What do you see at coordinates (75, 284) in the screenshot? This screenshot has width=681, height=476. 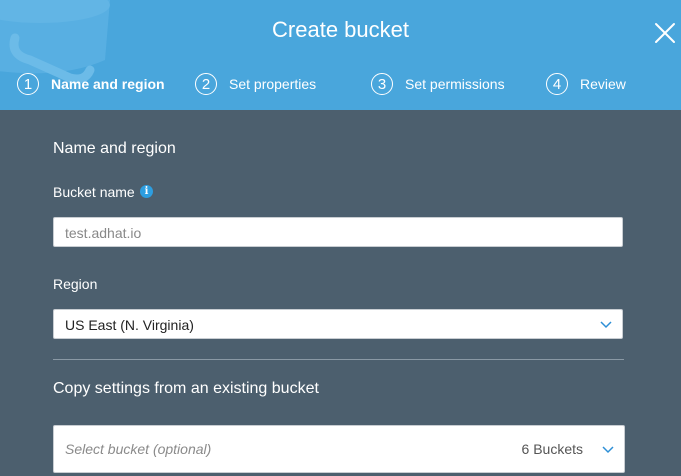 I see `region-label: Region` at bounding box center [75, 284].